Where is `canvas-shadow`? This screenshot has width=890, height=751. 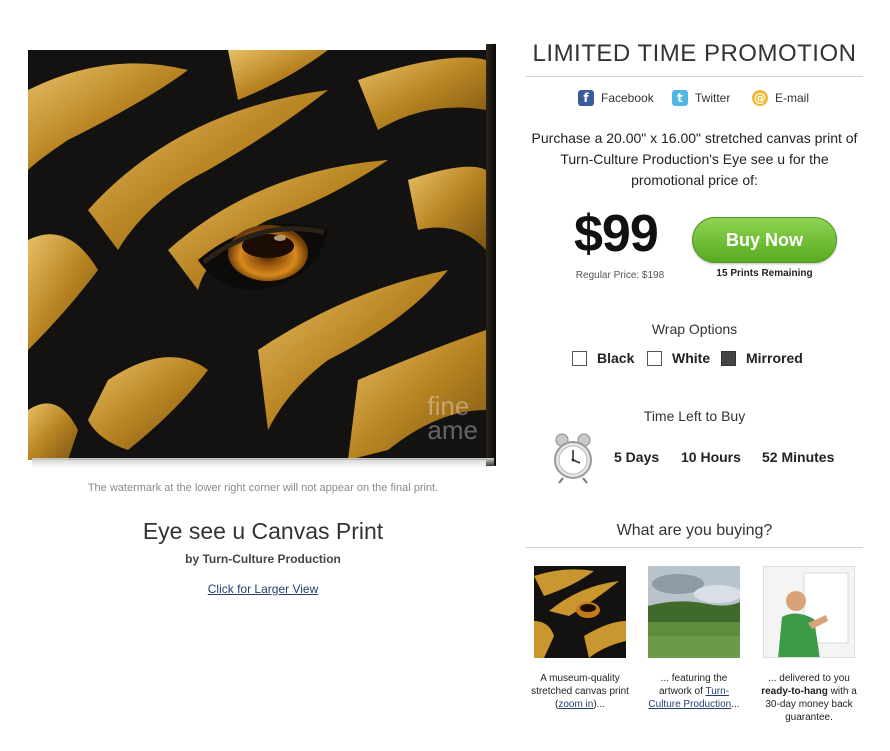 canvas-shadow is located at coordinates (263, 463).